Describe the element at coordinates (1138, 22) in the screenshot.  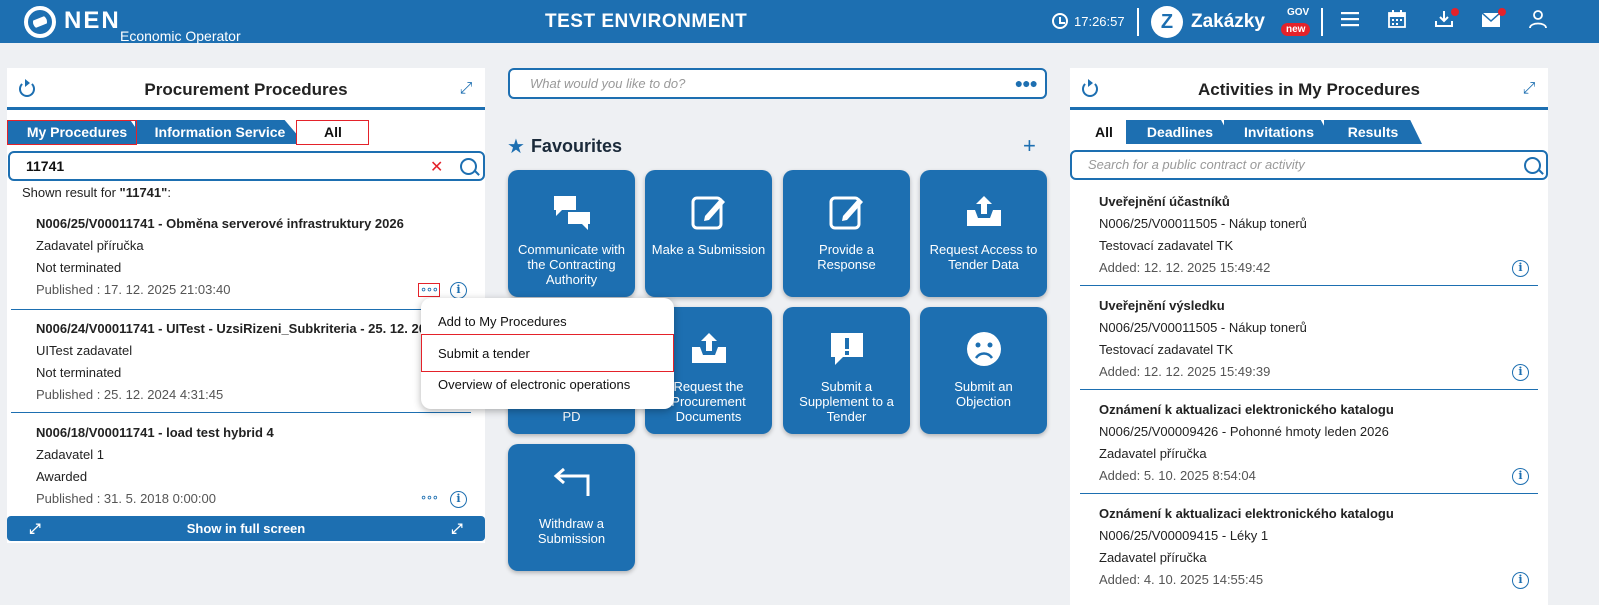
I see `header-divider` at that location.